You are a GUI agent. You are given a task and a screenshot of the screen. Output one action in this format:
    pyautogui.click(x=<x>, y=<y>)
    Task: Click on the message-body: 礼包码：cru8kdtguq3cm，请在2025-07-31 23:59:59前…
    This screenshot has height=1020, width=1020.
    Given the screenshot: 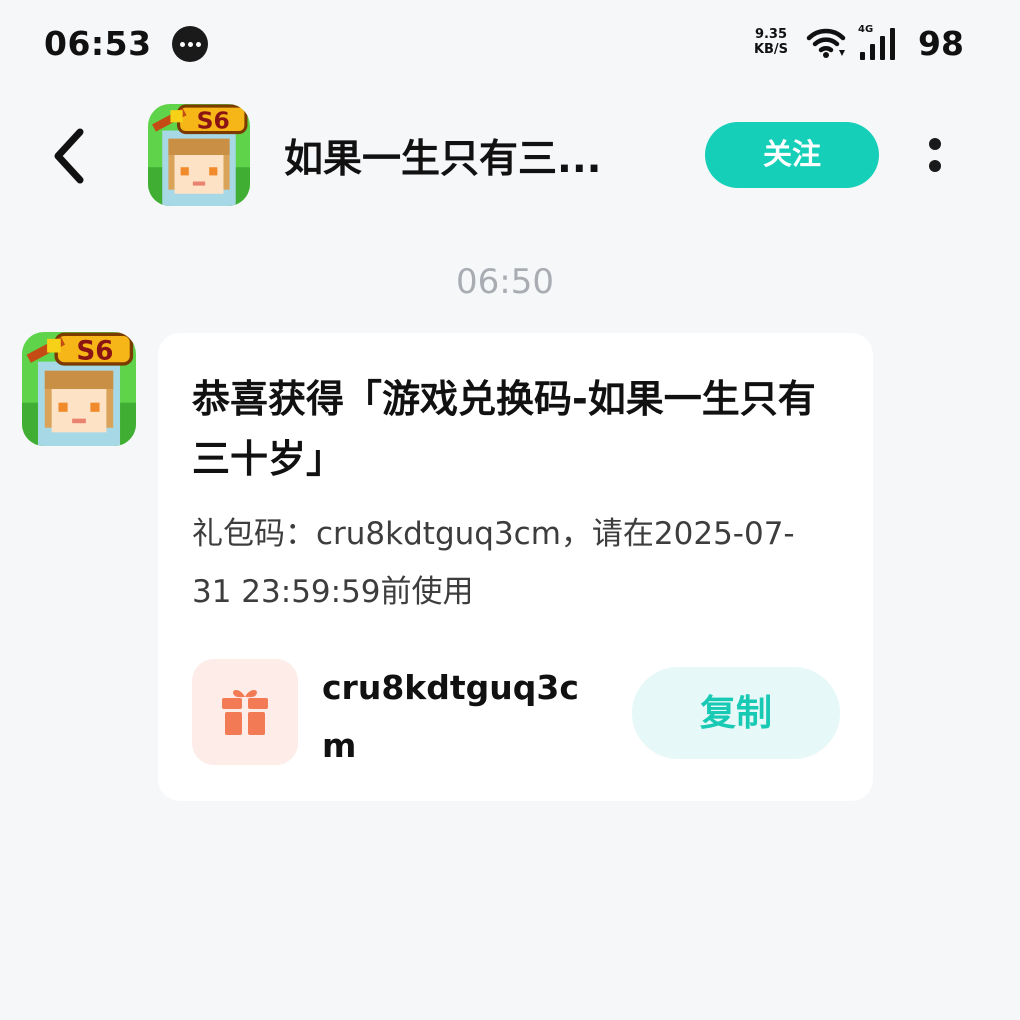 What is the action you would take?
    pyautogui.click(x=493, y=563)
    